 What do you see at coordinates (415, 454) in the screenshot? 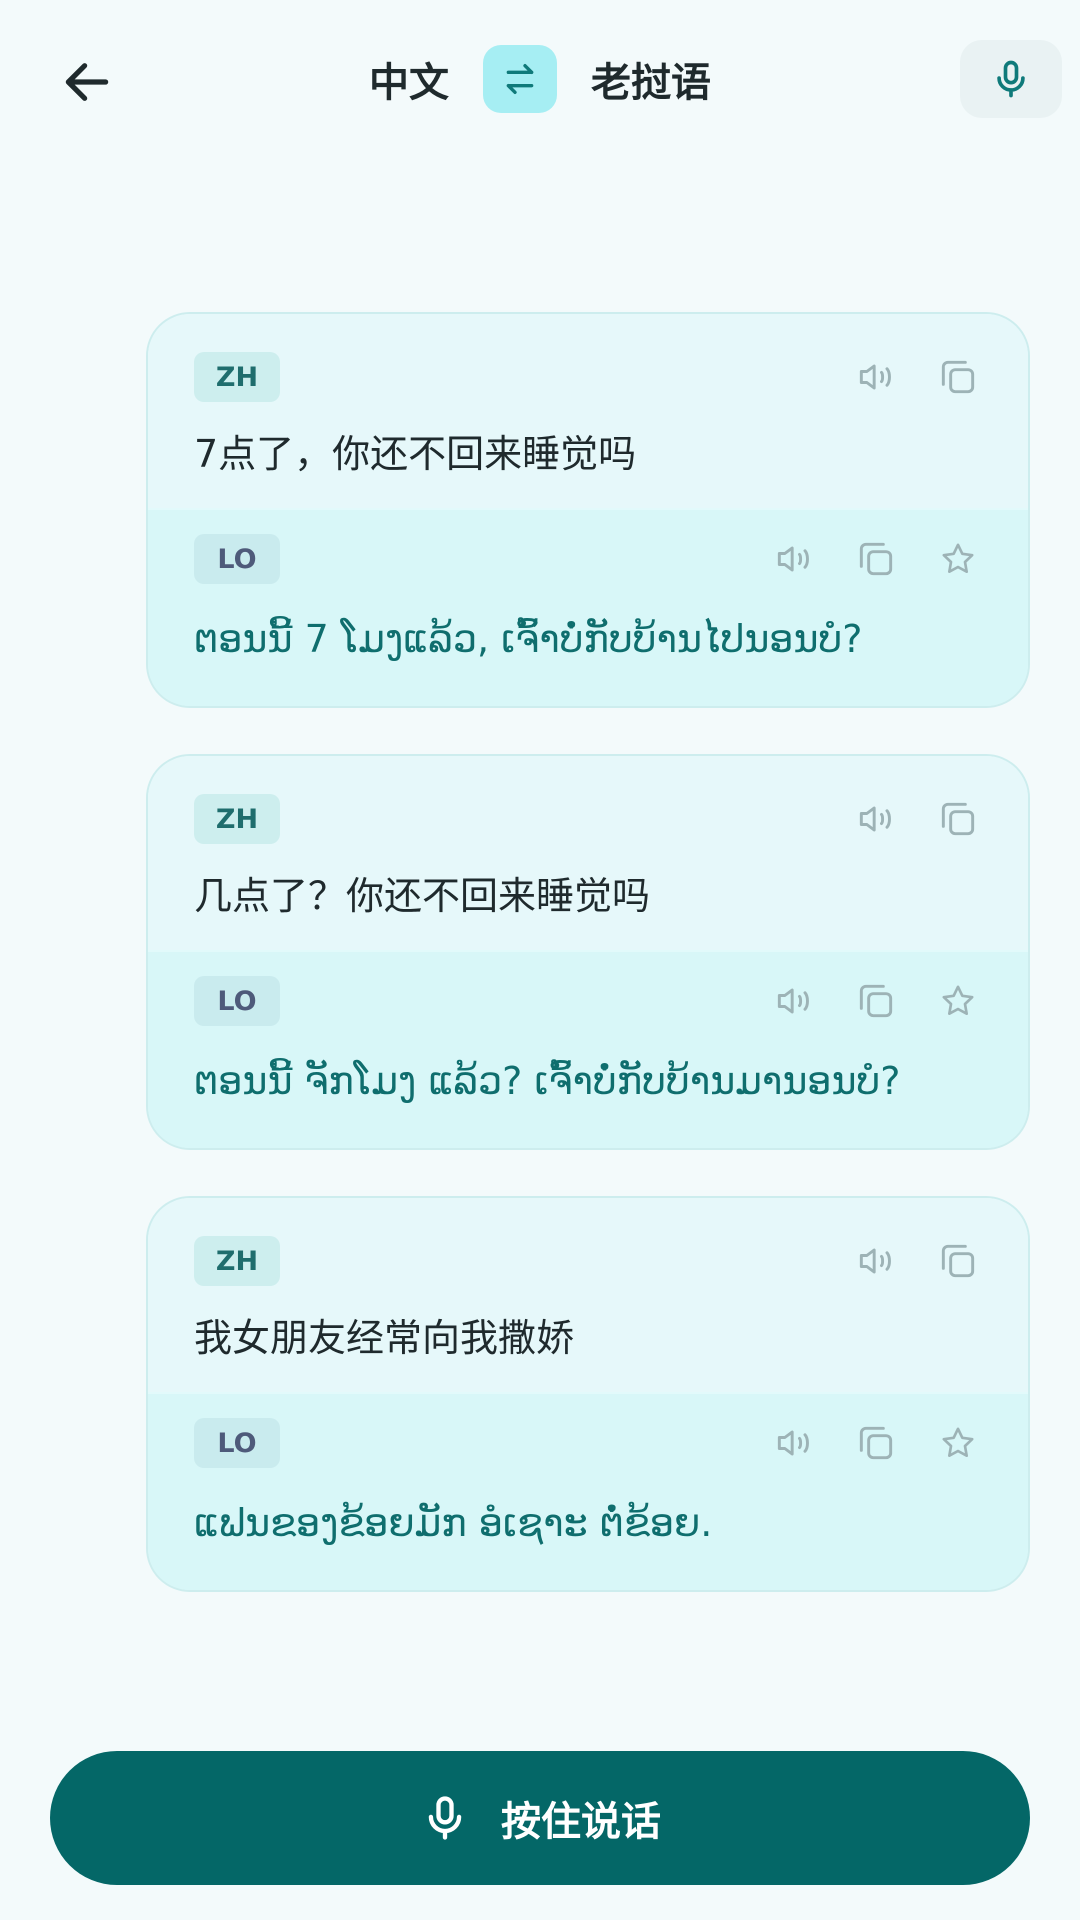
I see `source-text: 7点了，你还不回来睡觉吗` at bounding box center [415, 454].